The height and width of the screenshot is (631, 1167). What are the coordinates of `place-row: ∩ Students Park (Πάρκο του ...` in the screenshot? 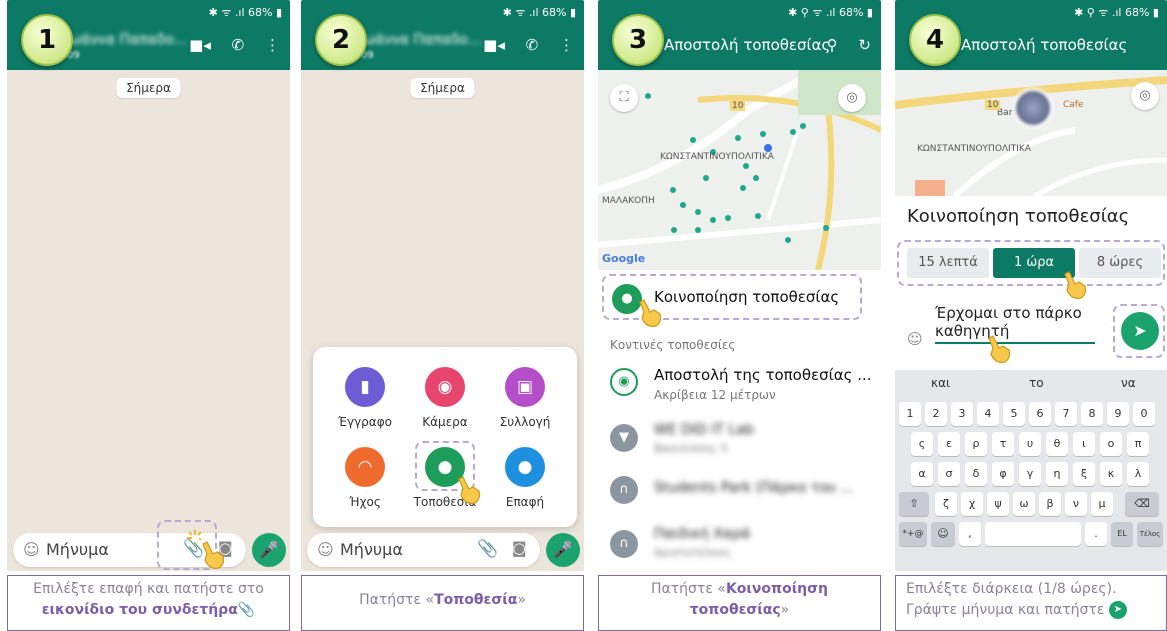 It's located at (739, 490).